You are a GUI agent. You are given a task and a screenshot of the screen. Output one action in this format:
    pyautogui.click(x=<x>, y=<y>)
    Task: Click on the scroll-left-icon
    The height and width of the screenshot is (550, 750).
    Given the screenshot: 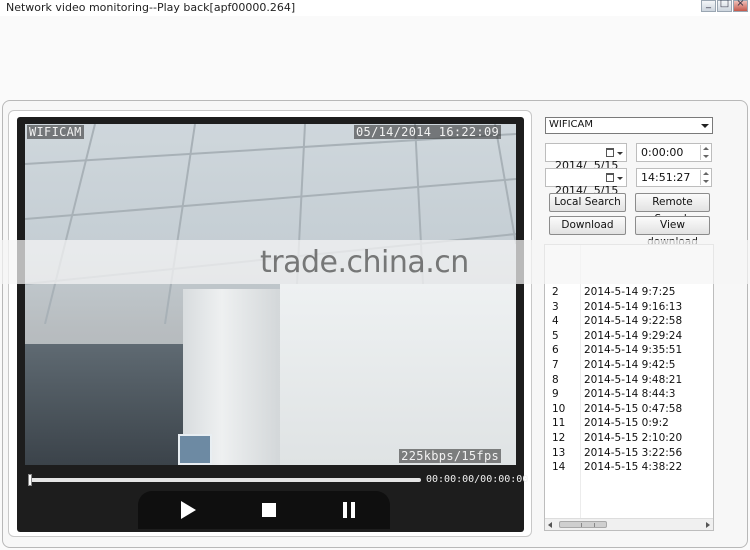 What is the action you would take?
    pyautogui.click(x=550, y=525)
    